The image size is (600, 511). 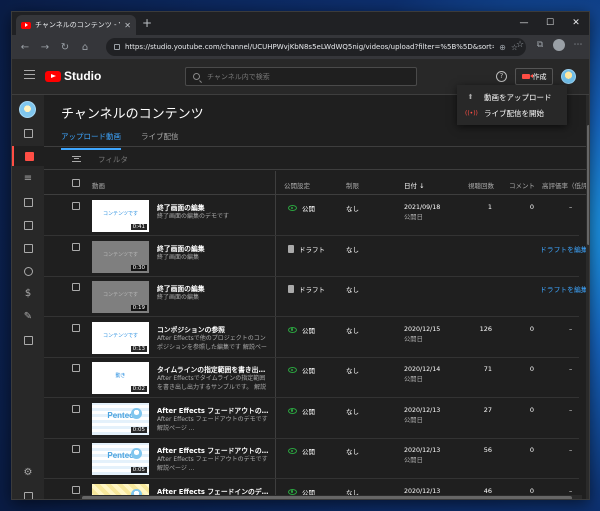 What do you see at coordinates (587, 297) in the screenshot?
I see `vertical-scrollbar` at bounding box center [587, 297].